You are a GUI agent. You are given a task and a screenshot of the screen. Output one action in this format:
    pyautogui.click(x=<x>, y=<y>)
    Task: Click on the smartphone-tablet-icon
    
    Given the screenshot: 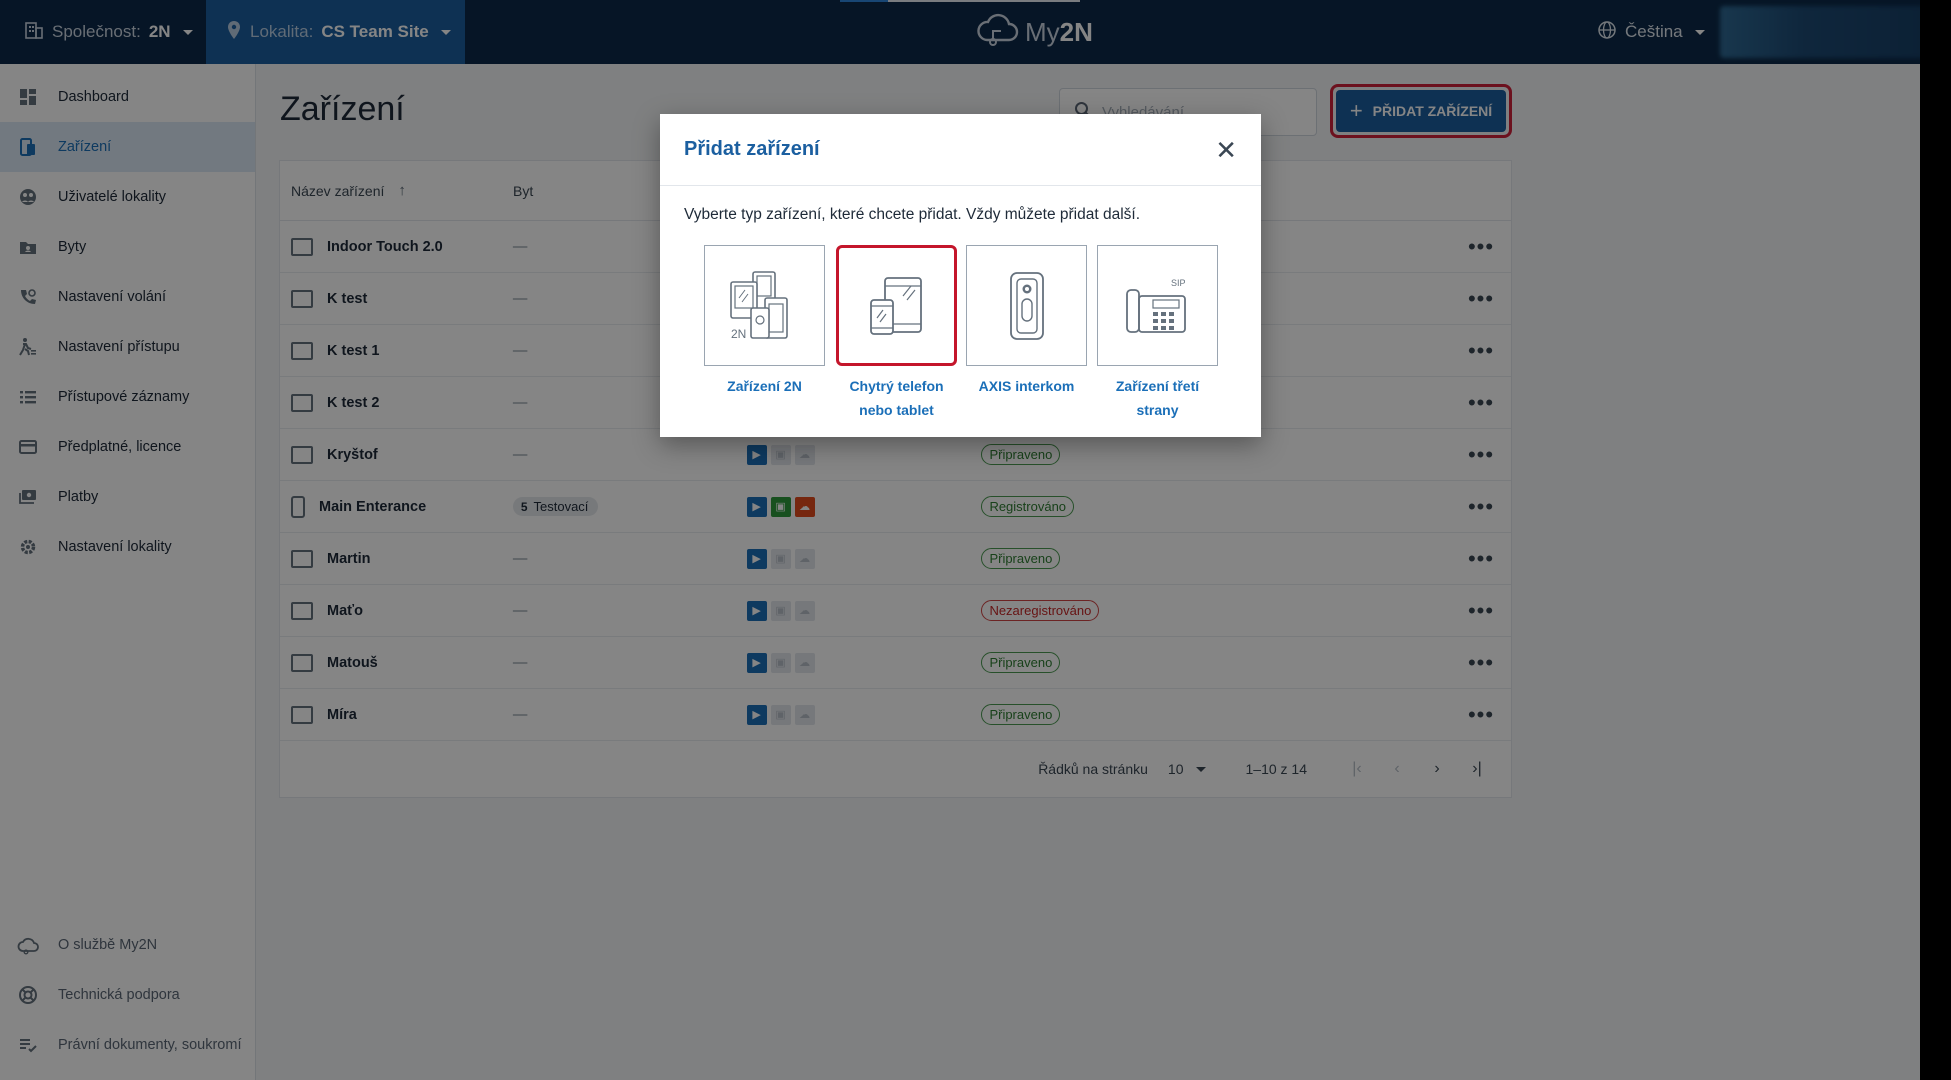 What is the action you would take?
    pyautogui.click(x=896, y=305)
    